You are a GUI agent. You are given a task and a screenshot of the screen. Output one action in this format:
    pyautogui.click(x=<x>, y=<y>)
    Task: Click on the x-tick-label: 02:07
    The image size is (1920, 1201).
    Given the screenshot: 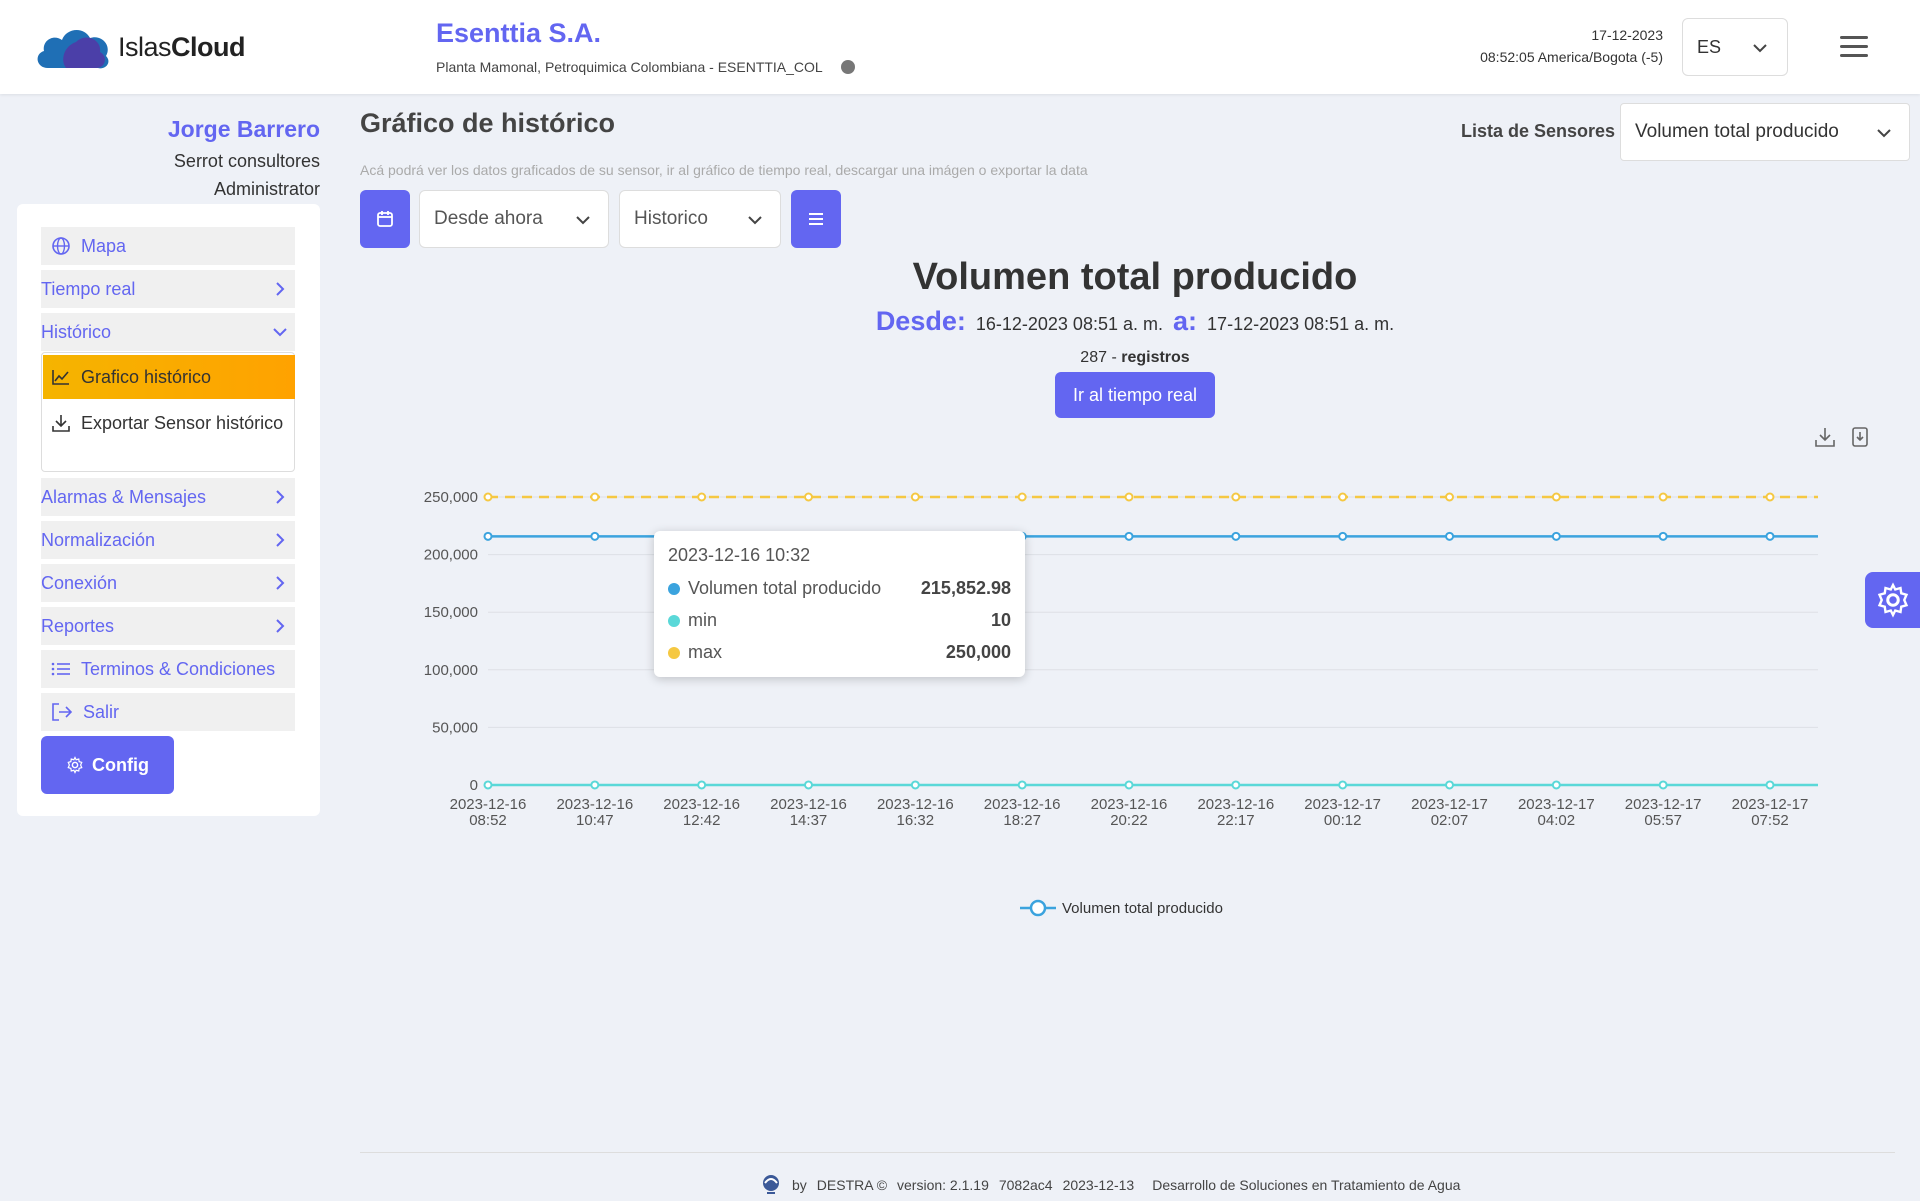 What is the action you would take?
    pyautogui.click(x=1450, y=820)
    